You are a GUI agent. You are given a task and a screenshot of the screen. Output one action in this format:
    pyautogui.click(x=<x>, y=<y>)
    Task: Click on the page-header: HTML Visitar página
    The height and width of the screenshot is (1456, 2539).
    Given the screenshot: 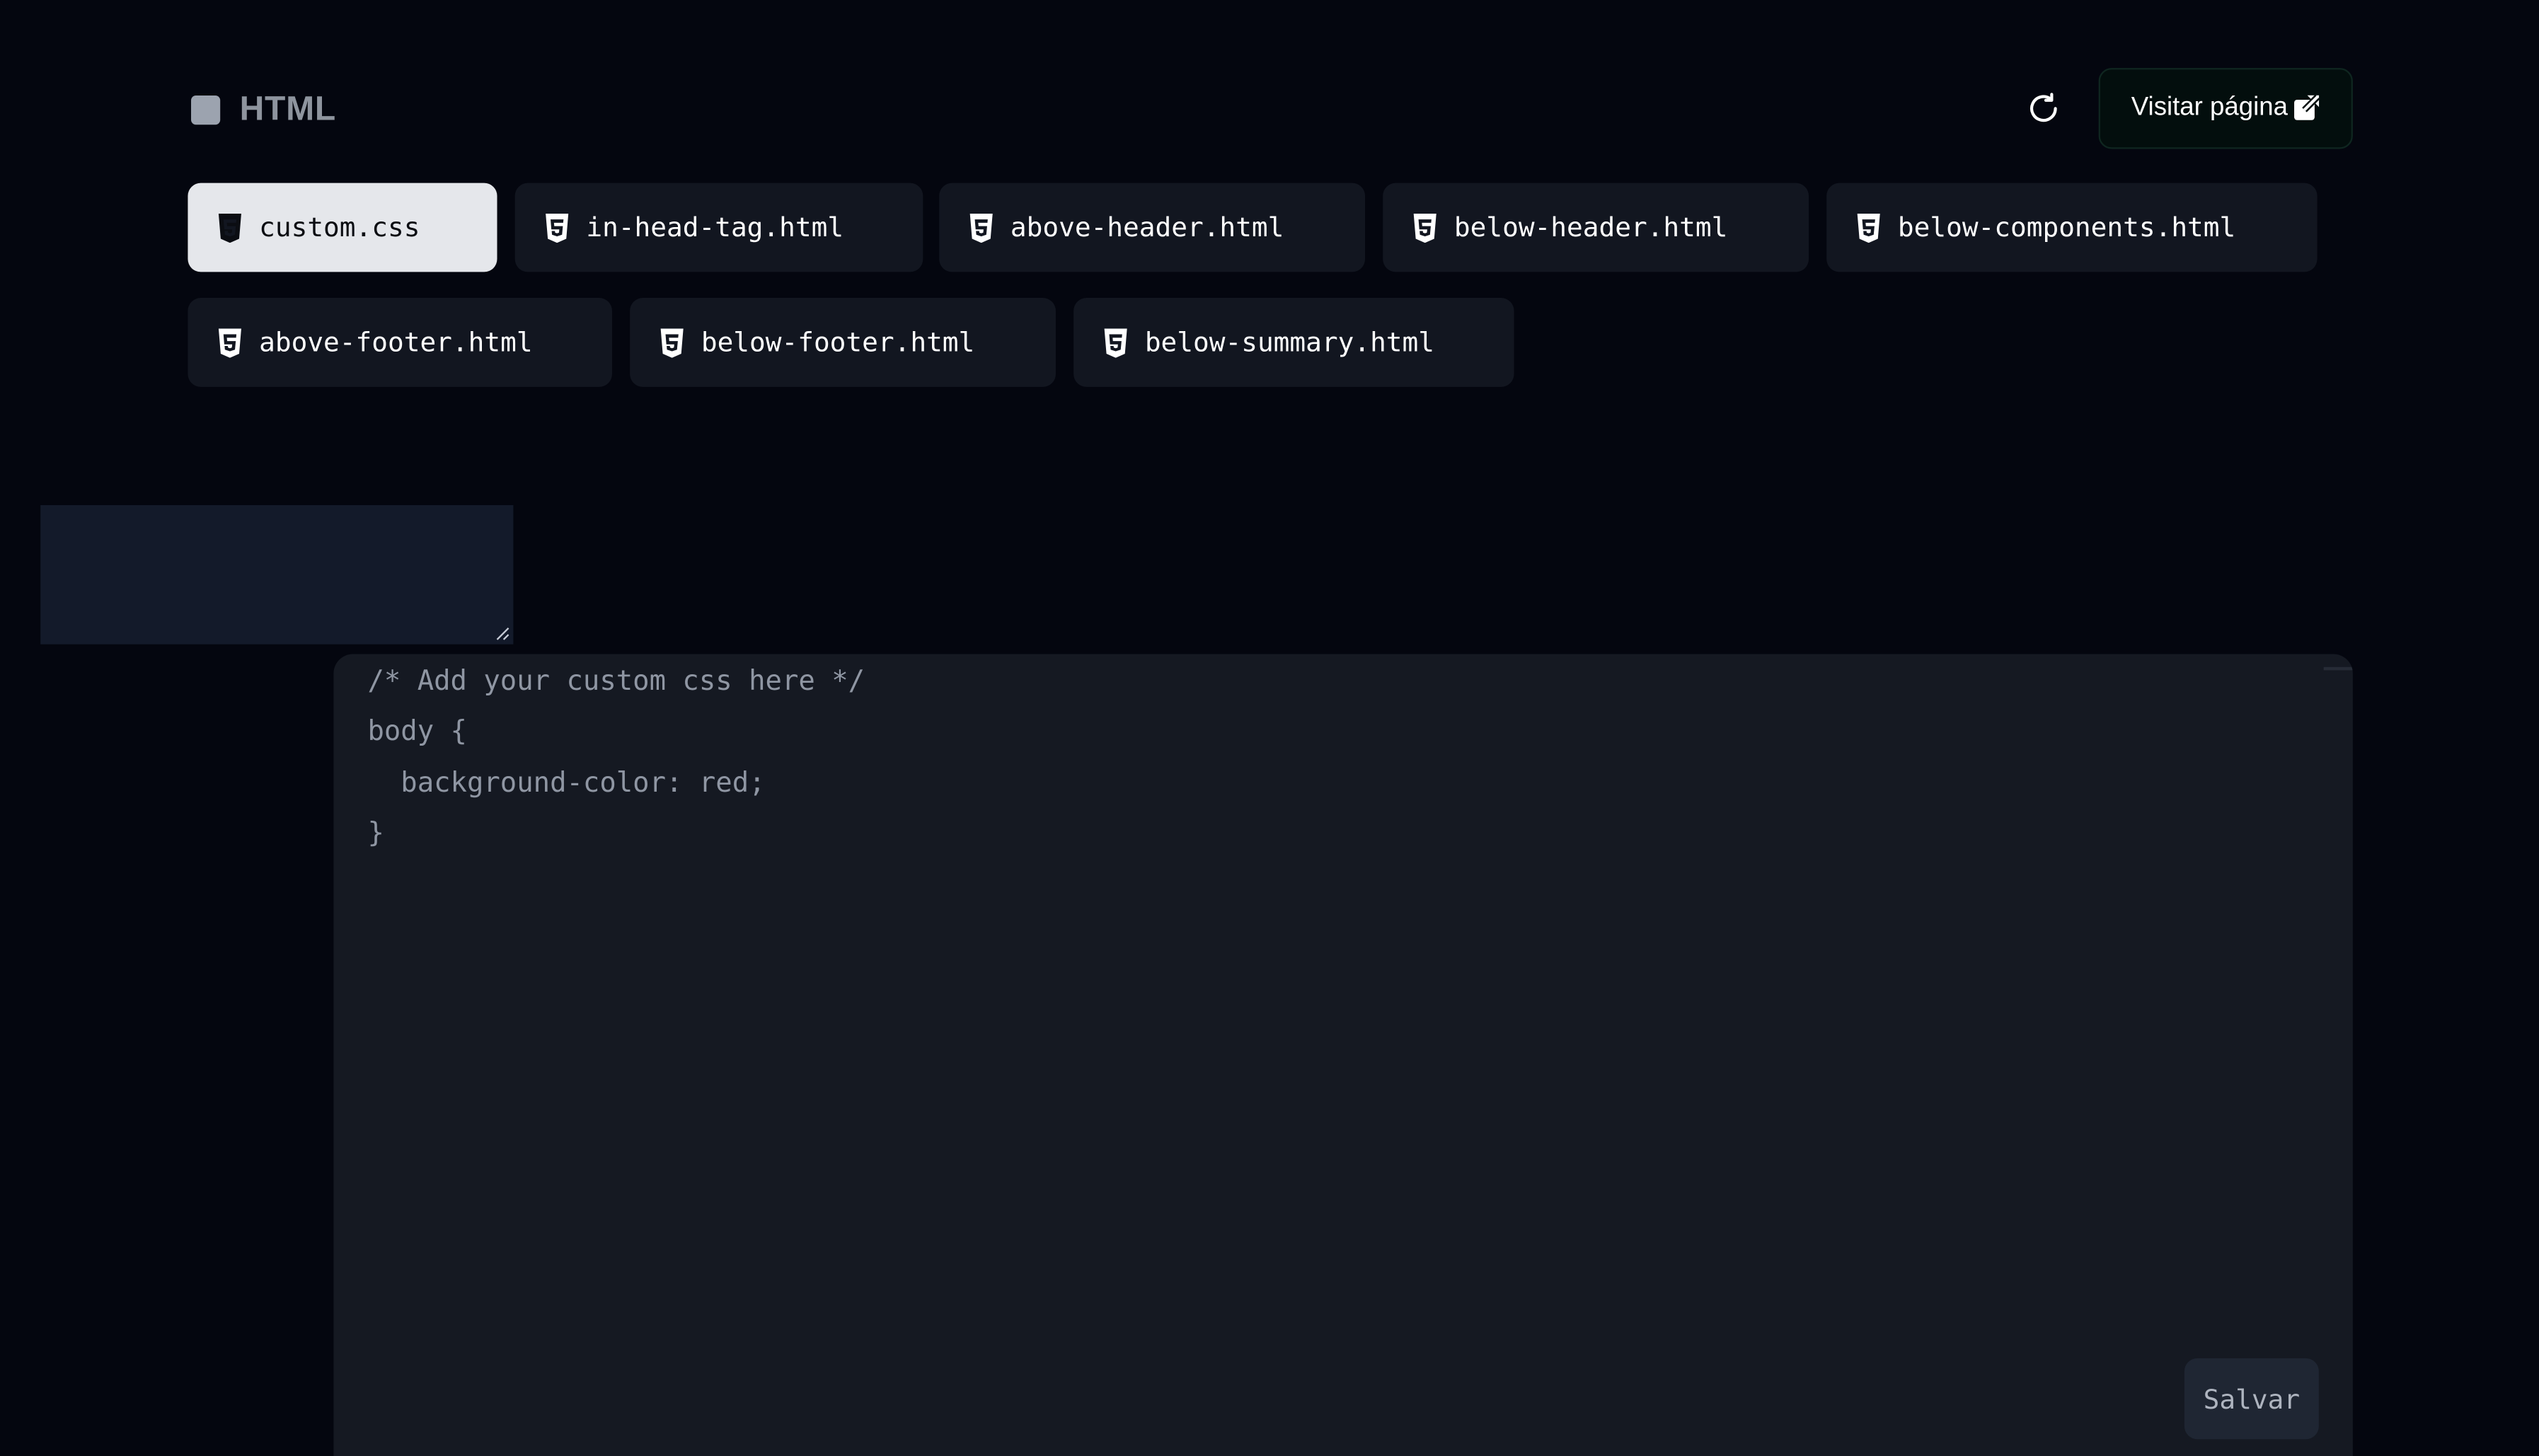 What is the action you would take?
    pyautogui.click(x=1270, y=109)
    